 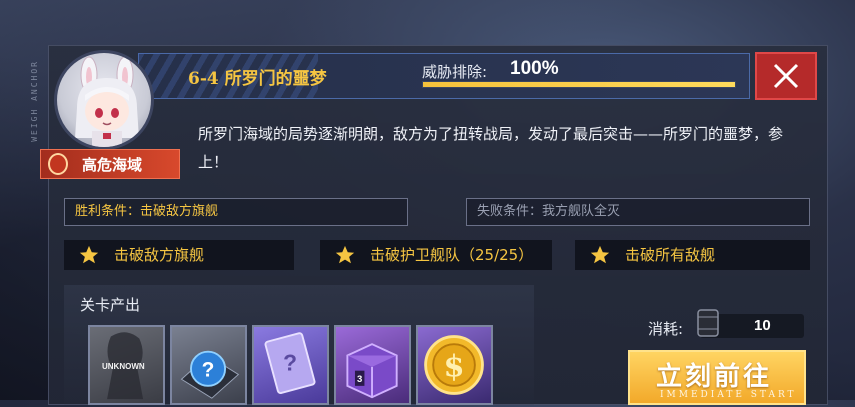 What do you see at coordinates (452, 255) in the screenshot?
I see `star-objective-label: 击破护卫舰队（25/25）` at bounding box center [452, 255].